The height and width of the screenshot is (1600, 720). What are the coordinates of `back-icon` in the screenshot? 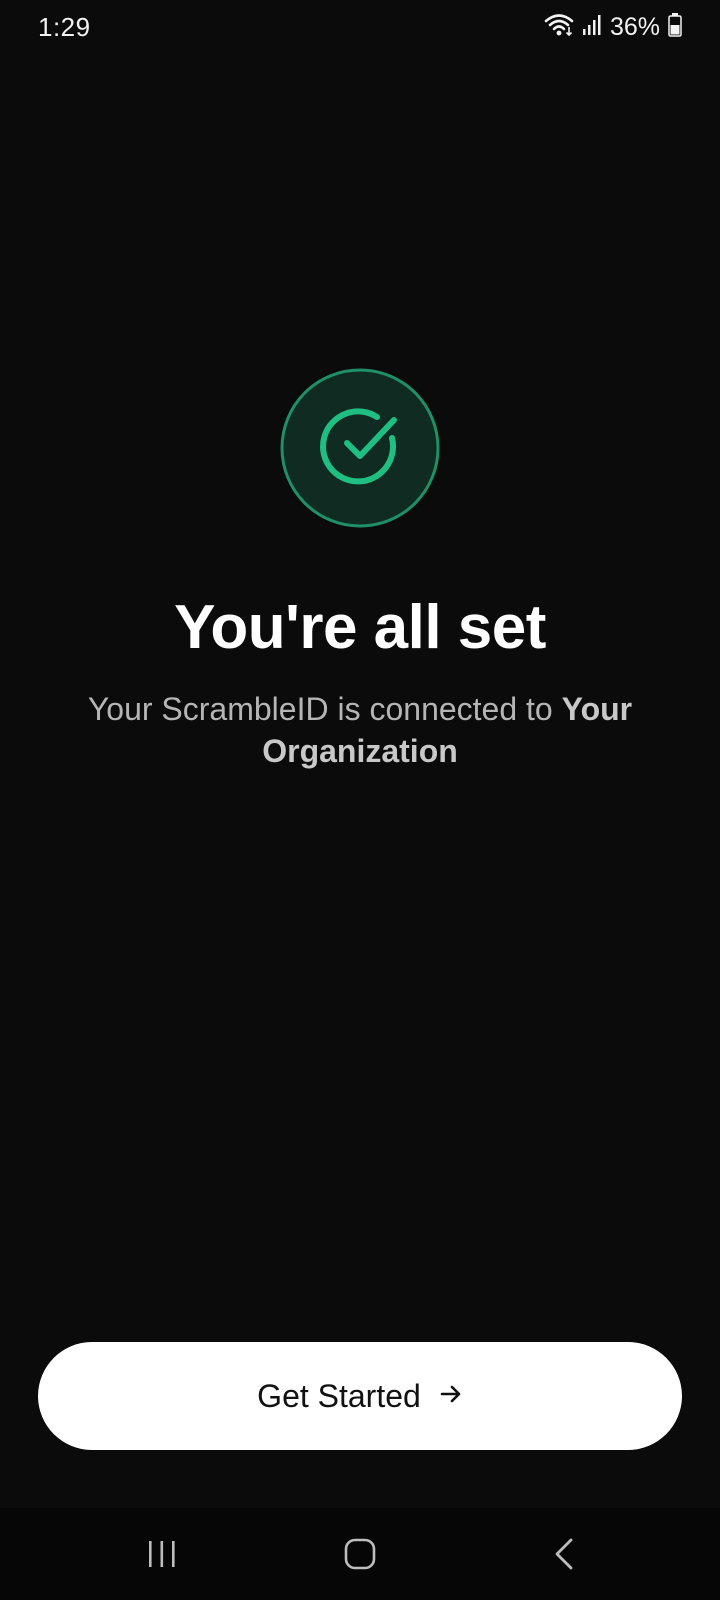 It's located at (564, 1554).